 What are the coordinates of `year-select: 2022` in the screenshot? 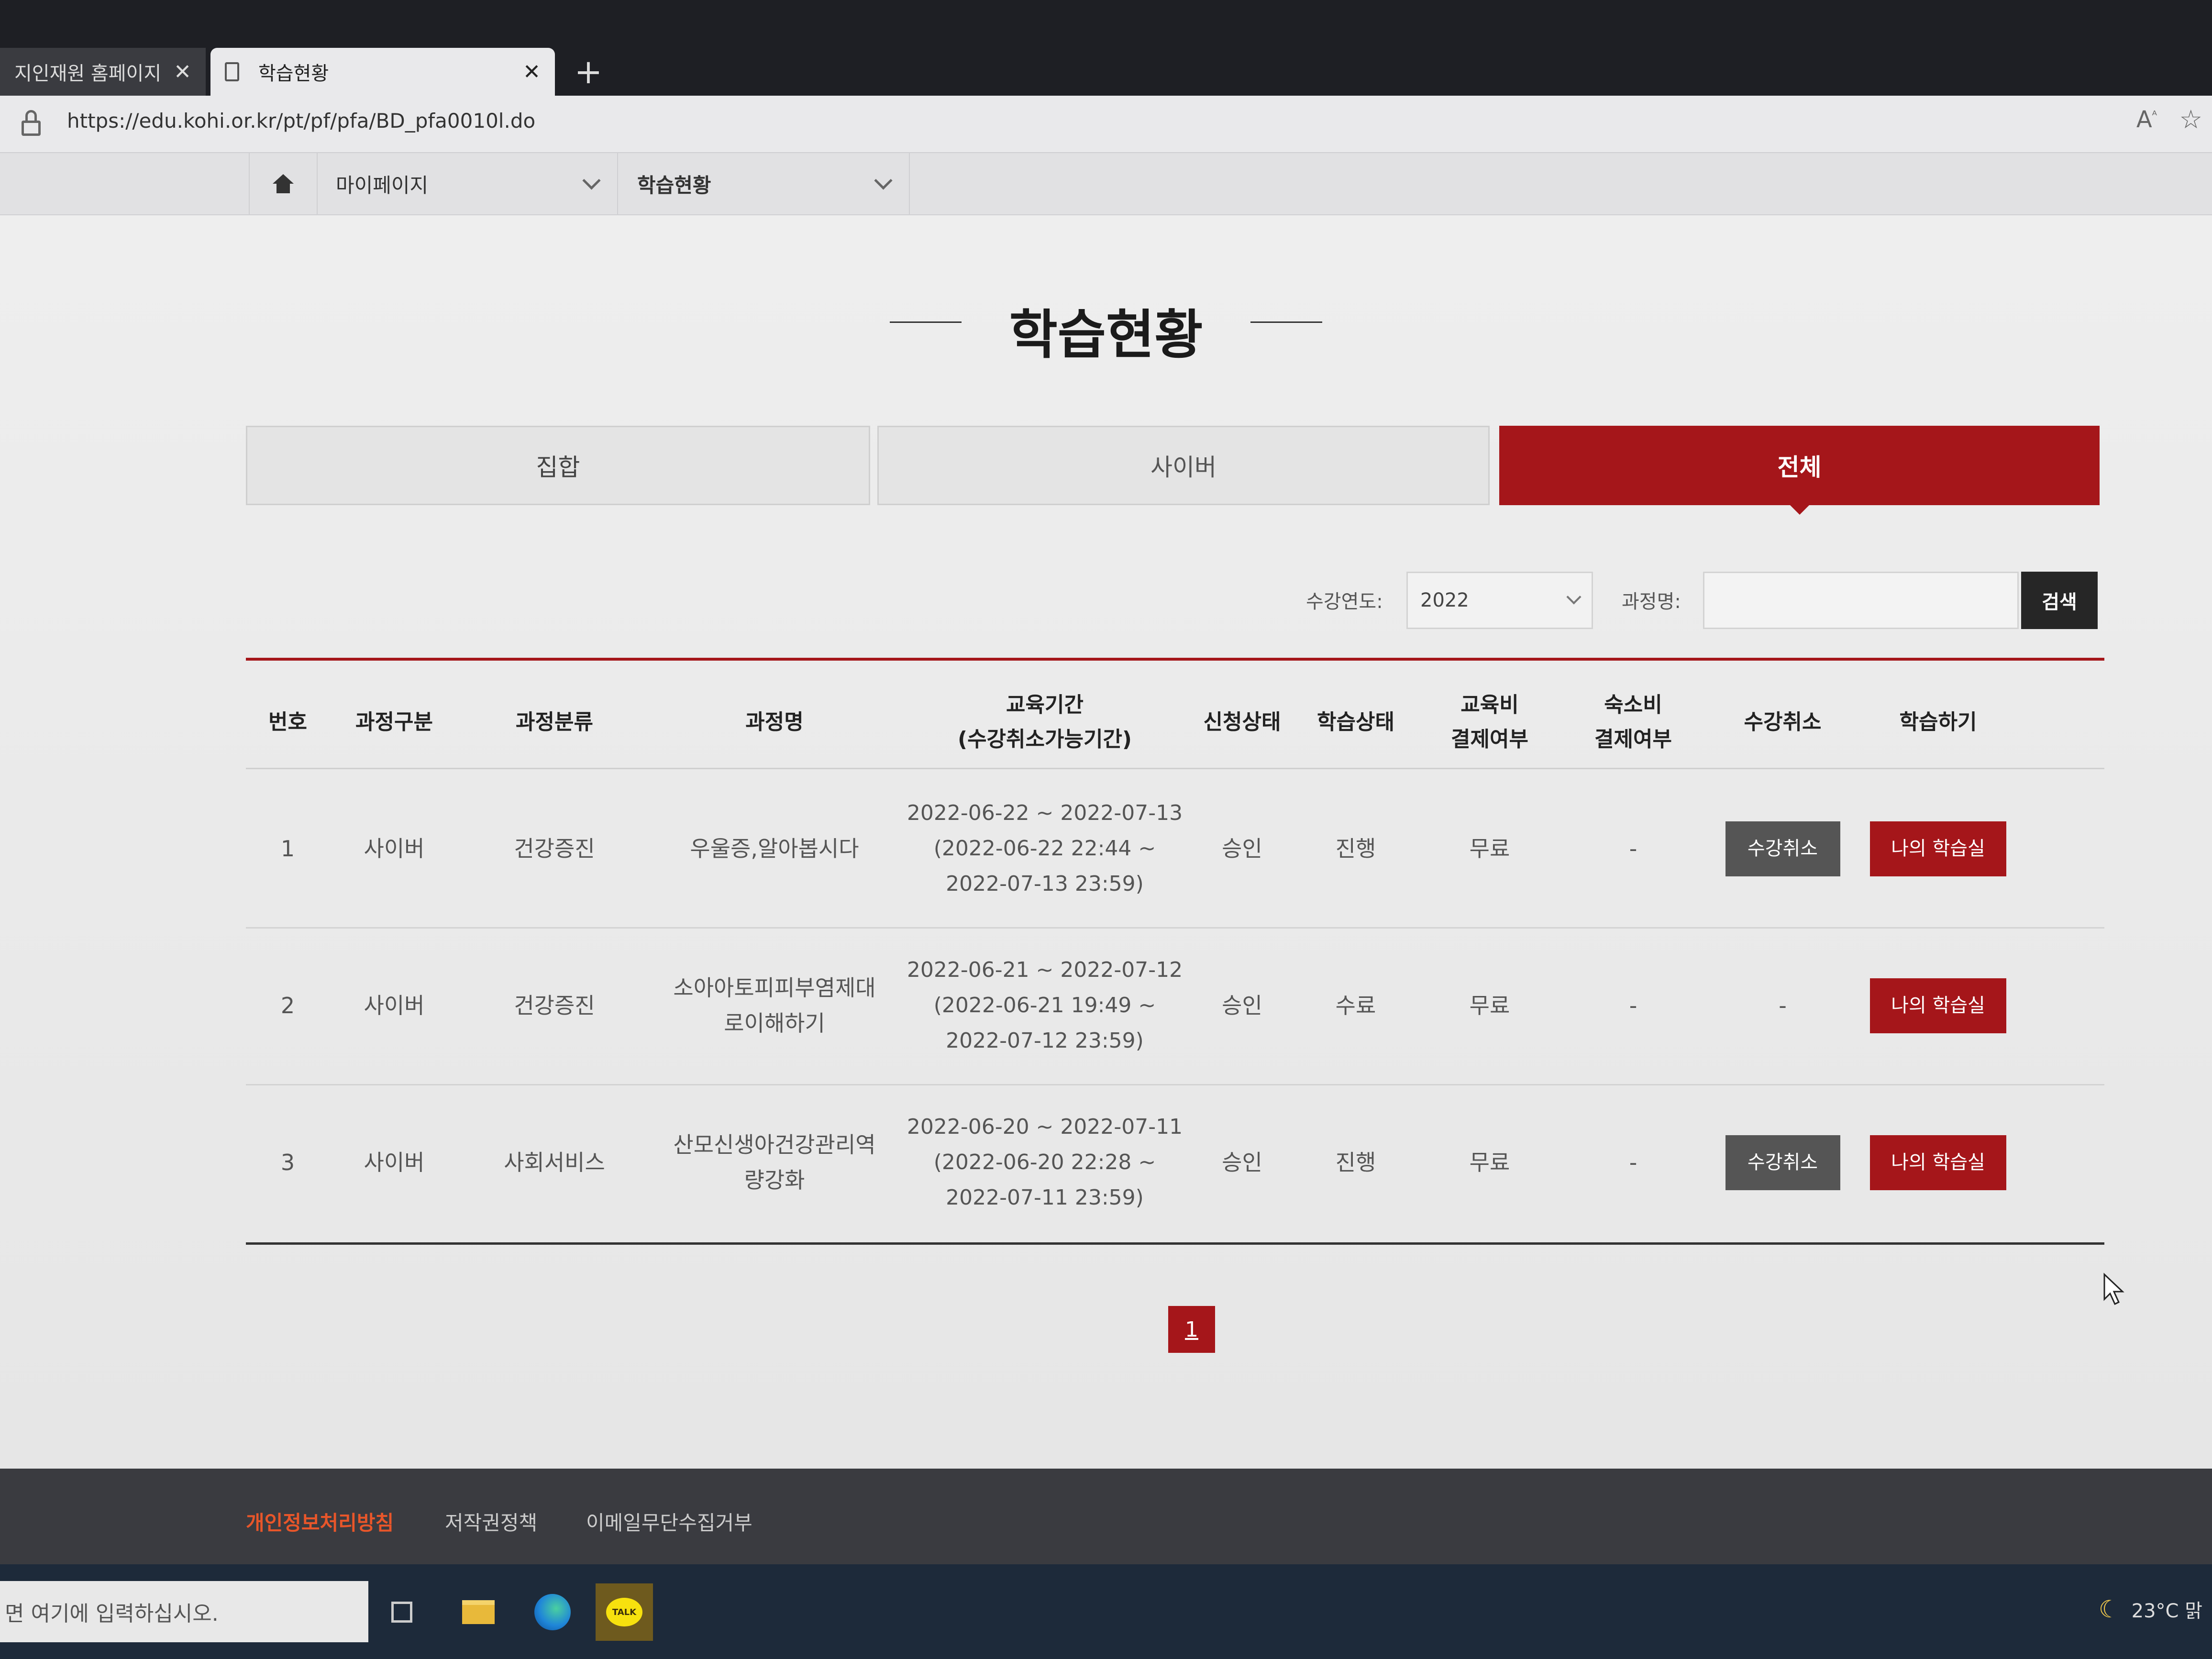 It's located at (1499, 600).